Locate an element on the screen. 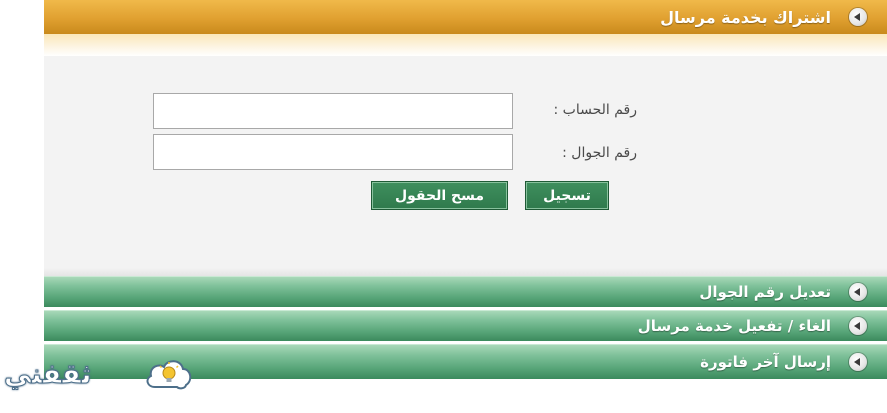 The width and height of the screenshot is (887, 413). section-divider is located at coordinates (465, 272).